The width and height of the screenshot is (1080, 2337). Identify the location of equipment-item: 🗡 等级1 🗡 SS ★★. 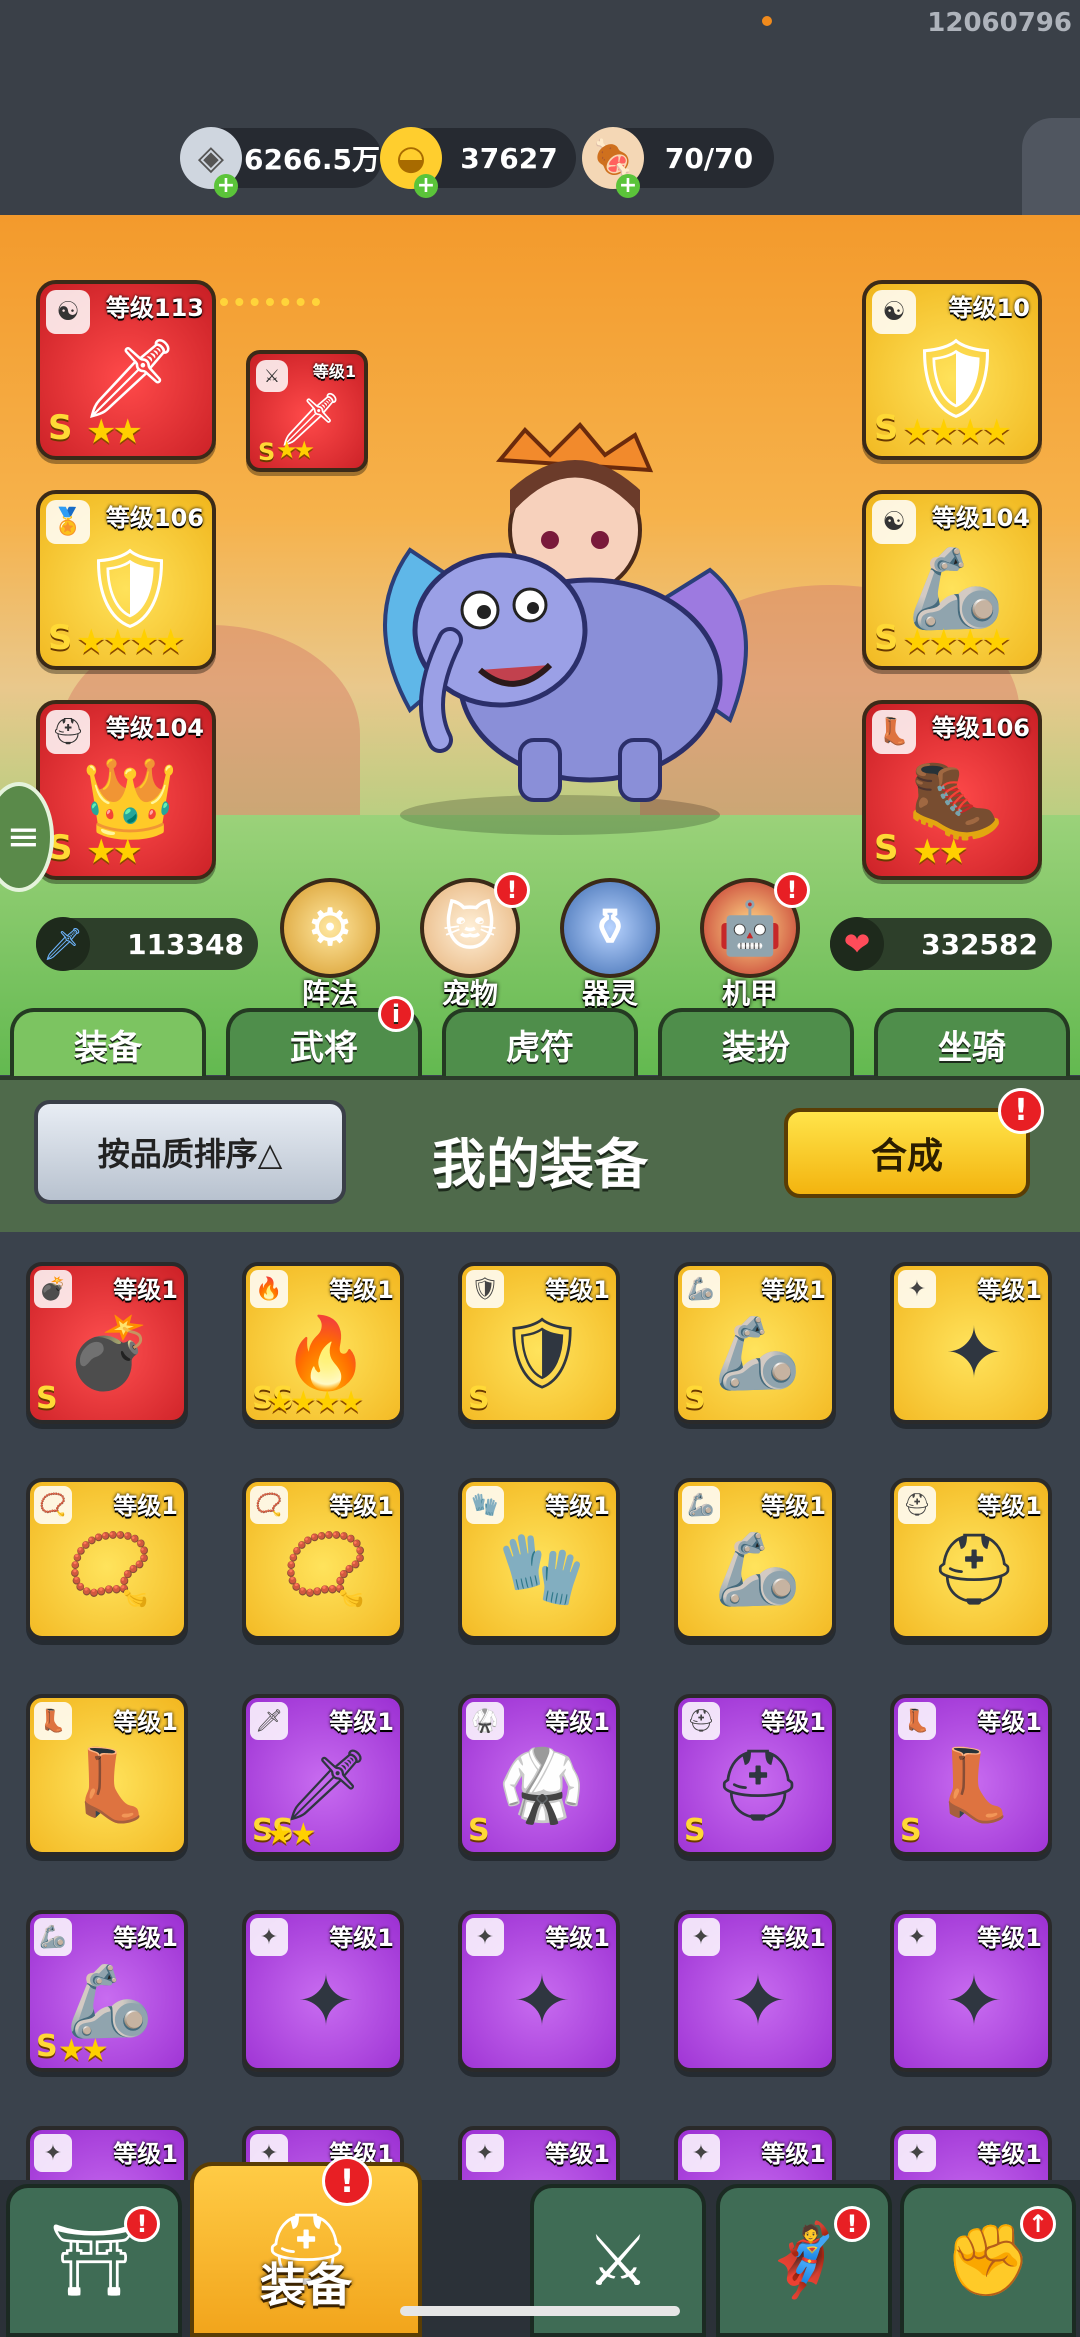
(323, 1775).